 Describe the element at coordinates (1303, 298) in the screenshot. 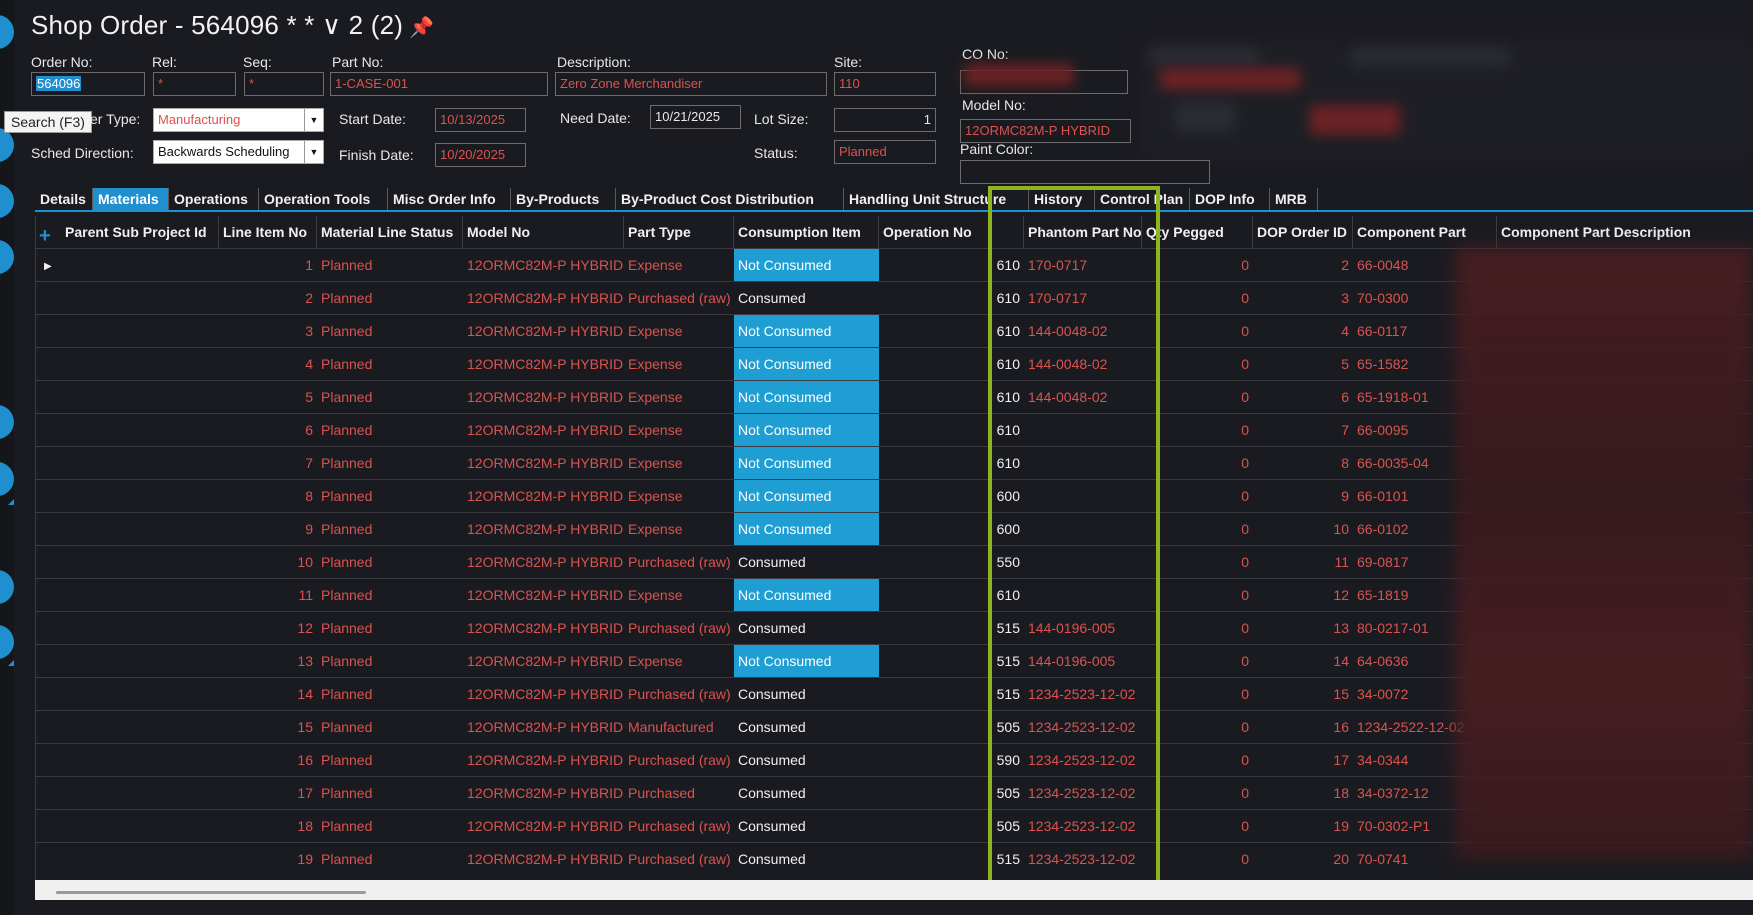

I see `cell-dop: 3` at that location.